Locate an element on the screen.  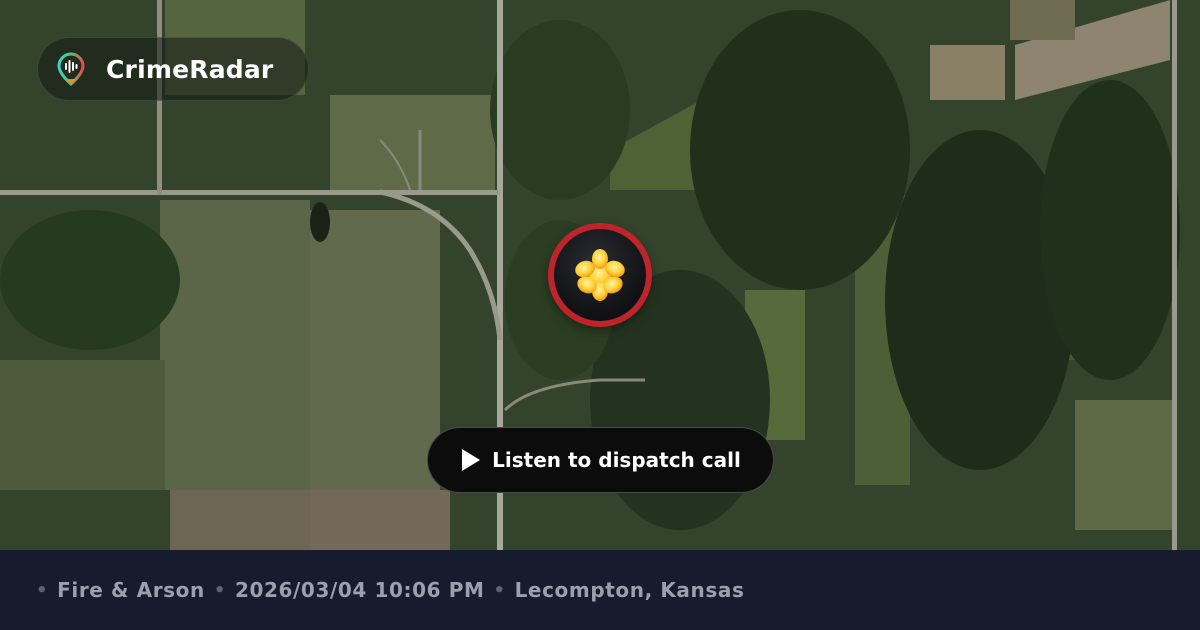
listen-dispatch-label: Listen to dispatch call is located at coordinates (616, 460).